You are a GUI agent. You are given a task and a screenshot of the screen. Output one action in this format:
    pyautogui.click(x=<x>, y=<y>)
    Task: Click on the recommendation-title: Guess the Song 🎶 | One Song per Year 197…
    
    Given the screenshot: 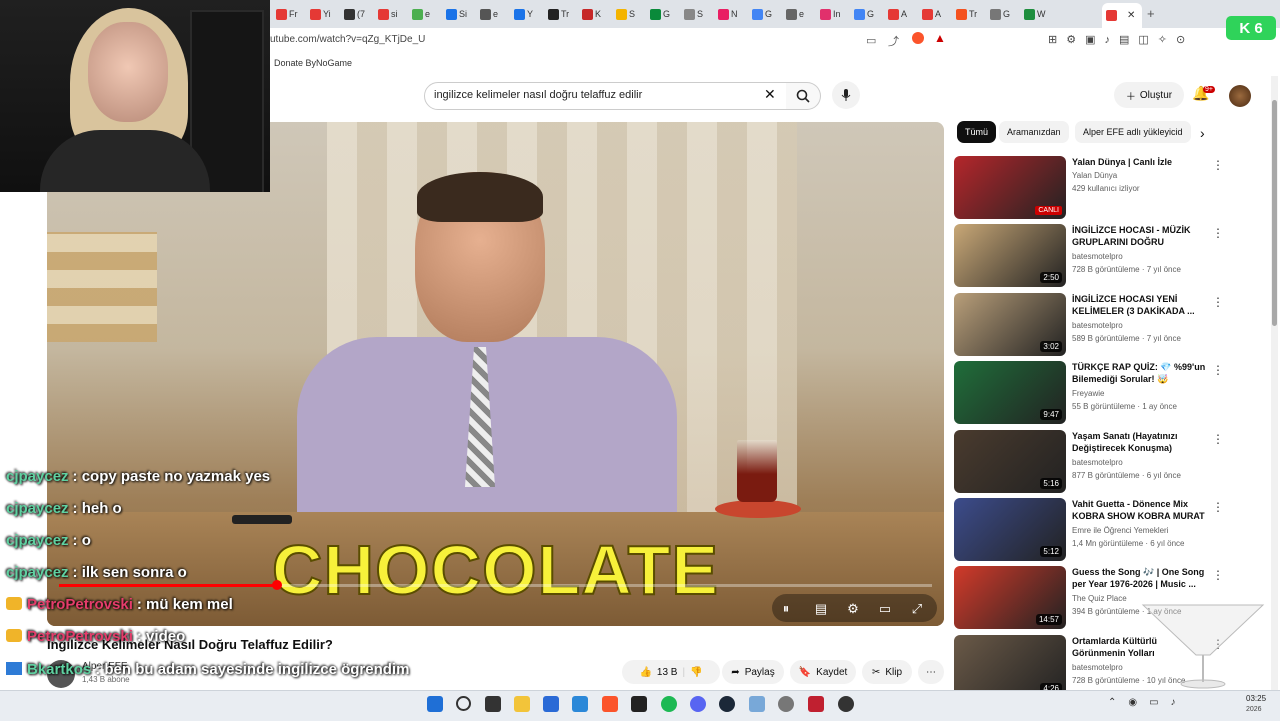 What is the action you would take?
    pyautogui.click(x=1142, y=578)
    